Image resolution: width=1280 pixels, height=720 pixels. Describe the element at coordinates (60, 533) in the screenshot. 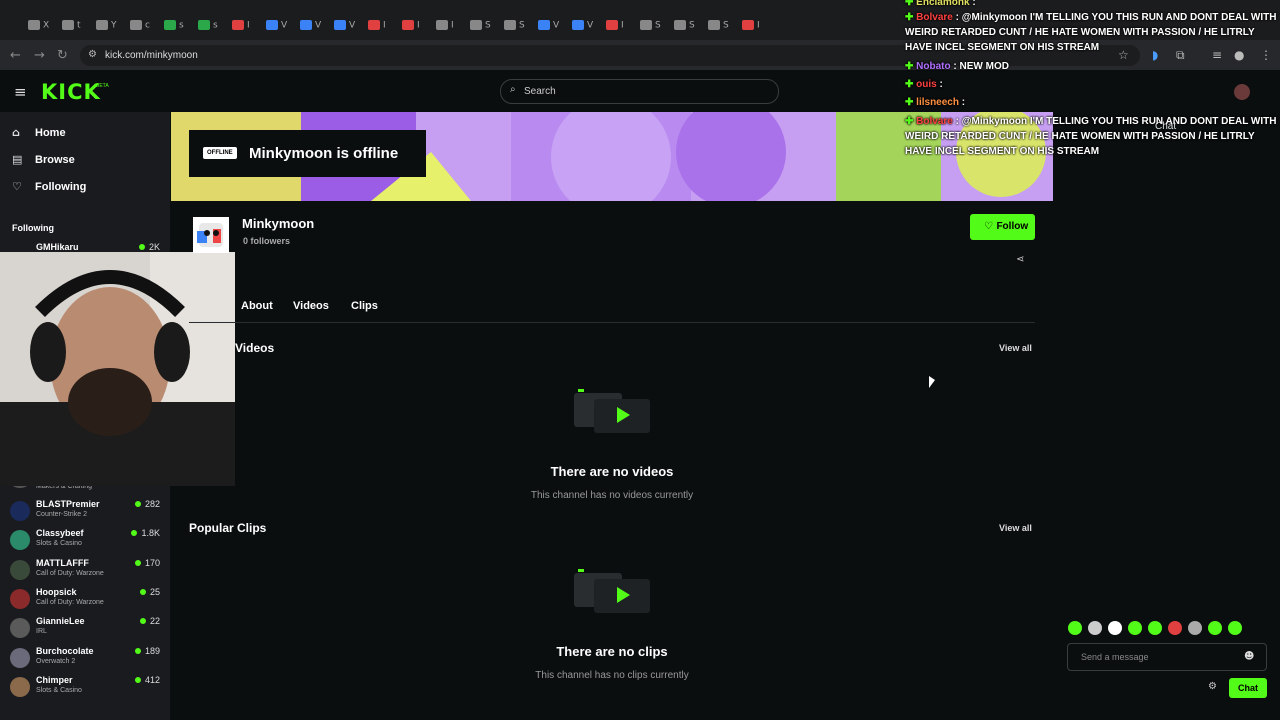

I see `channel-name: Classybeef` at that location.